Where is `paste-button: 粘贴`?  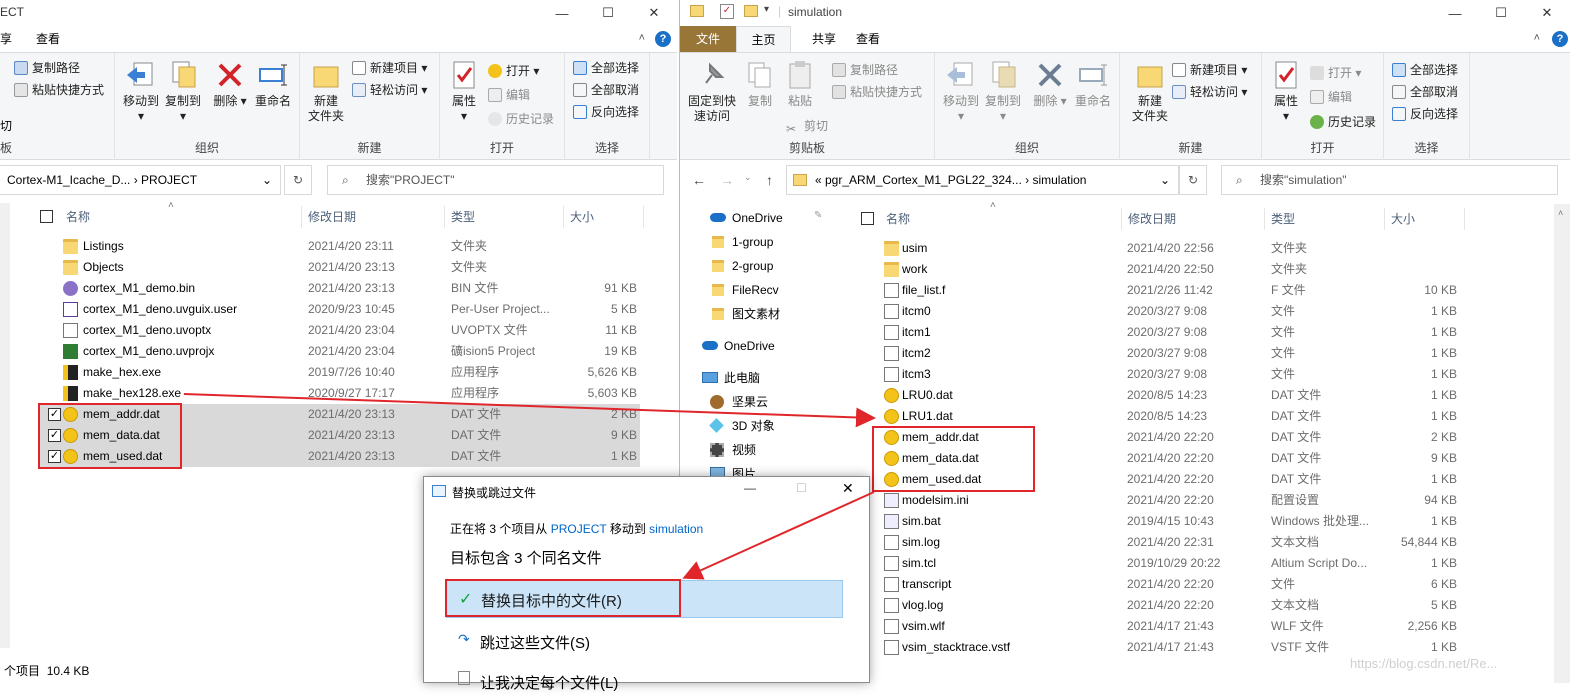
paste-button: 粘贴 is located at coordinates (800, 84).